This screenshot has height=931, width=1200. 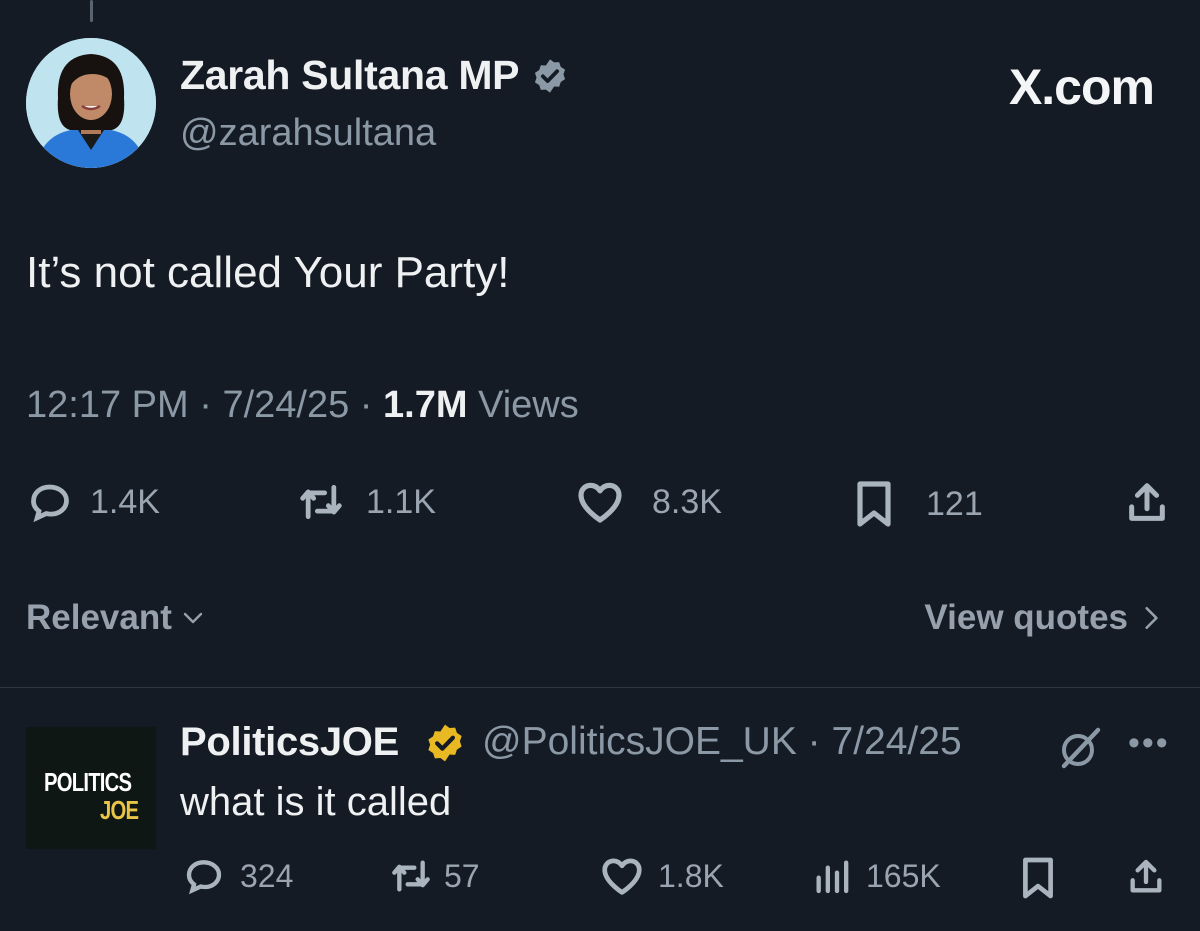 I want to click on reply-author-avatar: POLITICS JOE, so click(x=91, y=788).